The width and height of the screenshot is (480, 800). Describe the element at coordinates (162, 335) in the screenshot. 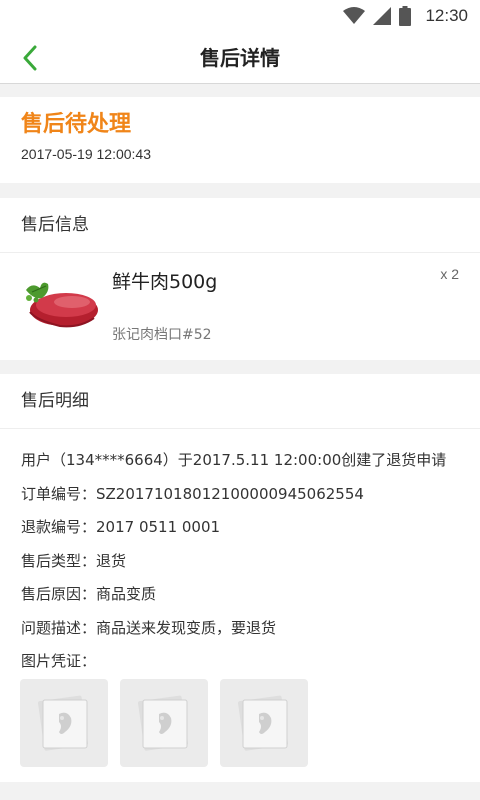

I see `shop-name: 张记肉档口#52` at that location.